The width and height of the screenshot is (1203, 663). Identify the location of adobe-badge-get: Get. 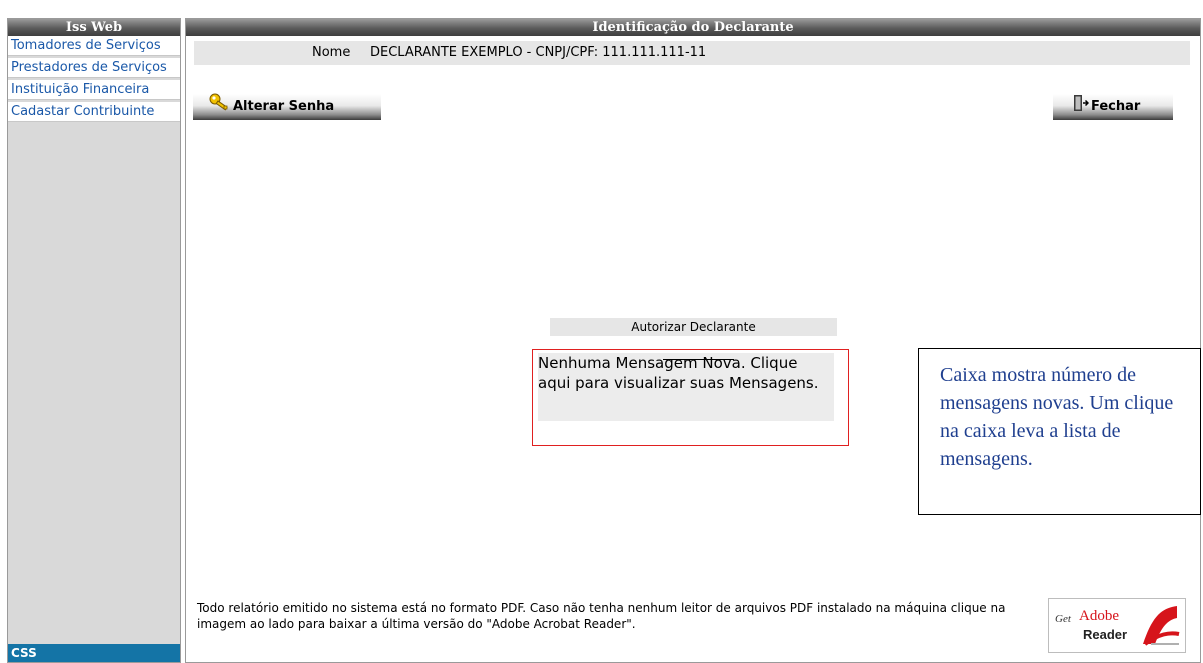
(1063, 619).